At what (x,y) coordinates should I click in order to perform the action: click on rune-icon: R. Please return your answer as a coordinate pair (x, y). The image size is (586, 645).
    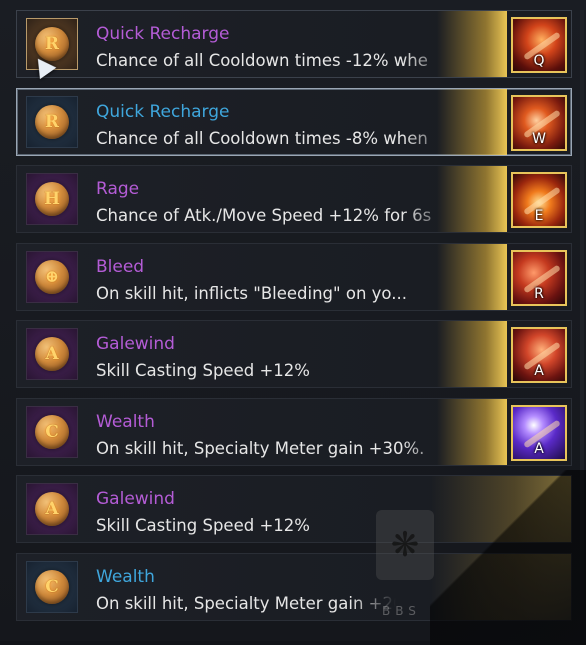
    Looking at the image, I should click on (52, 121).